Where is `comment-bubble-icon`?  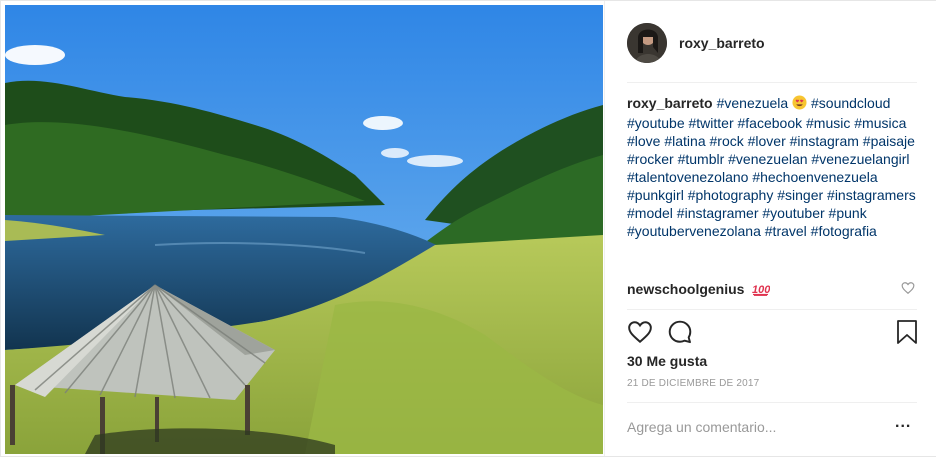 comment-bubble-icon is located at coordinates (681, 333).